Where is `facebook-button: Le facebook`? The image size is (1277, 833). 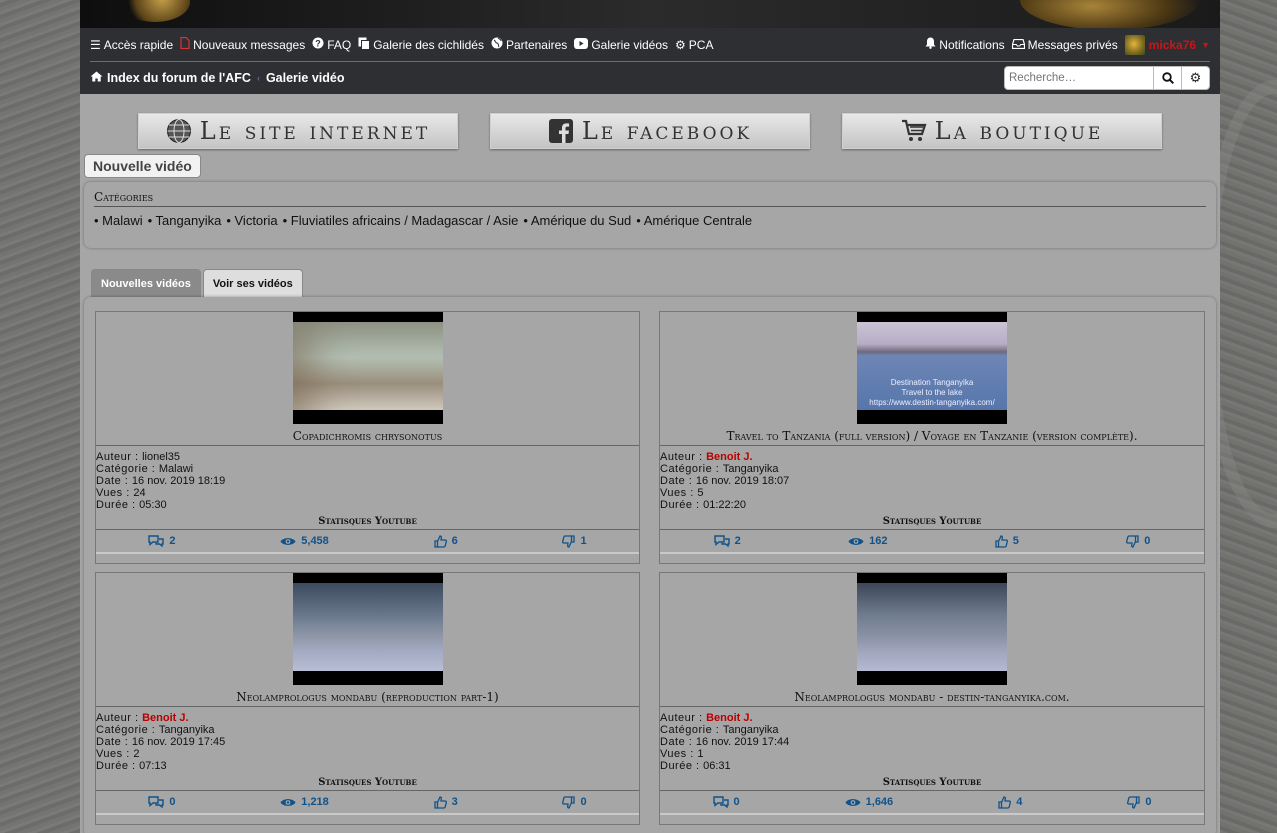 facebook-button: Le facebook is located at coordinates (650, 131).